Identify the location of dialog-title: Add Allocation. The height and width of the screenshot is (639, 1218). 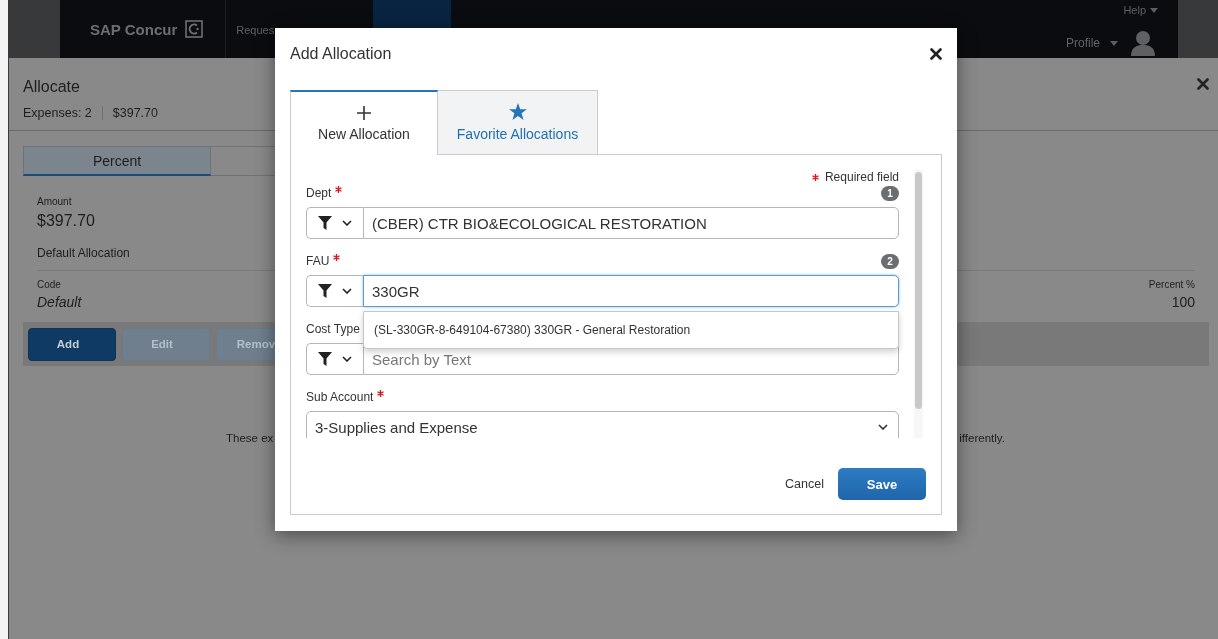
(341, 54).